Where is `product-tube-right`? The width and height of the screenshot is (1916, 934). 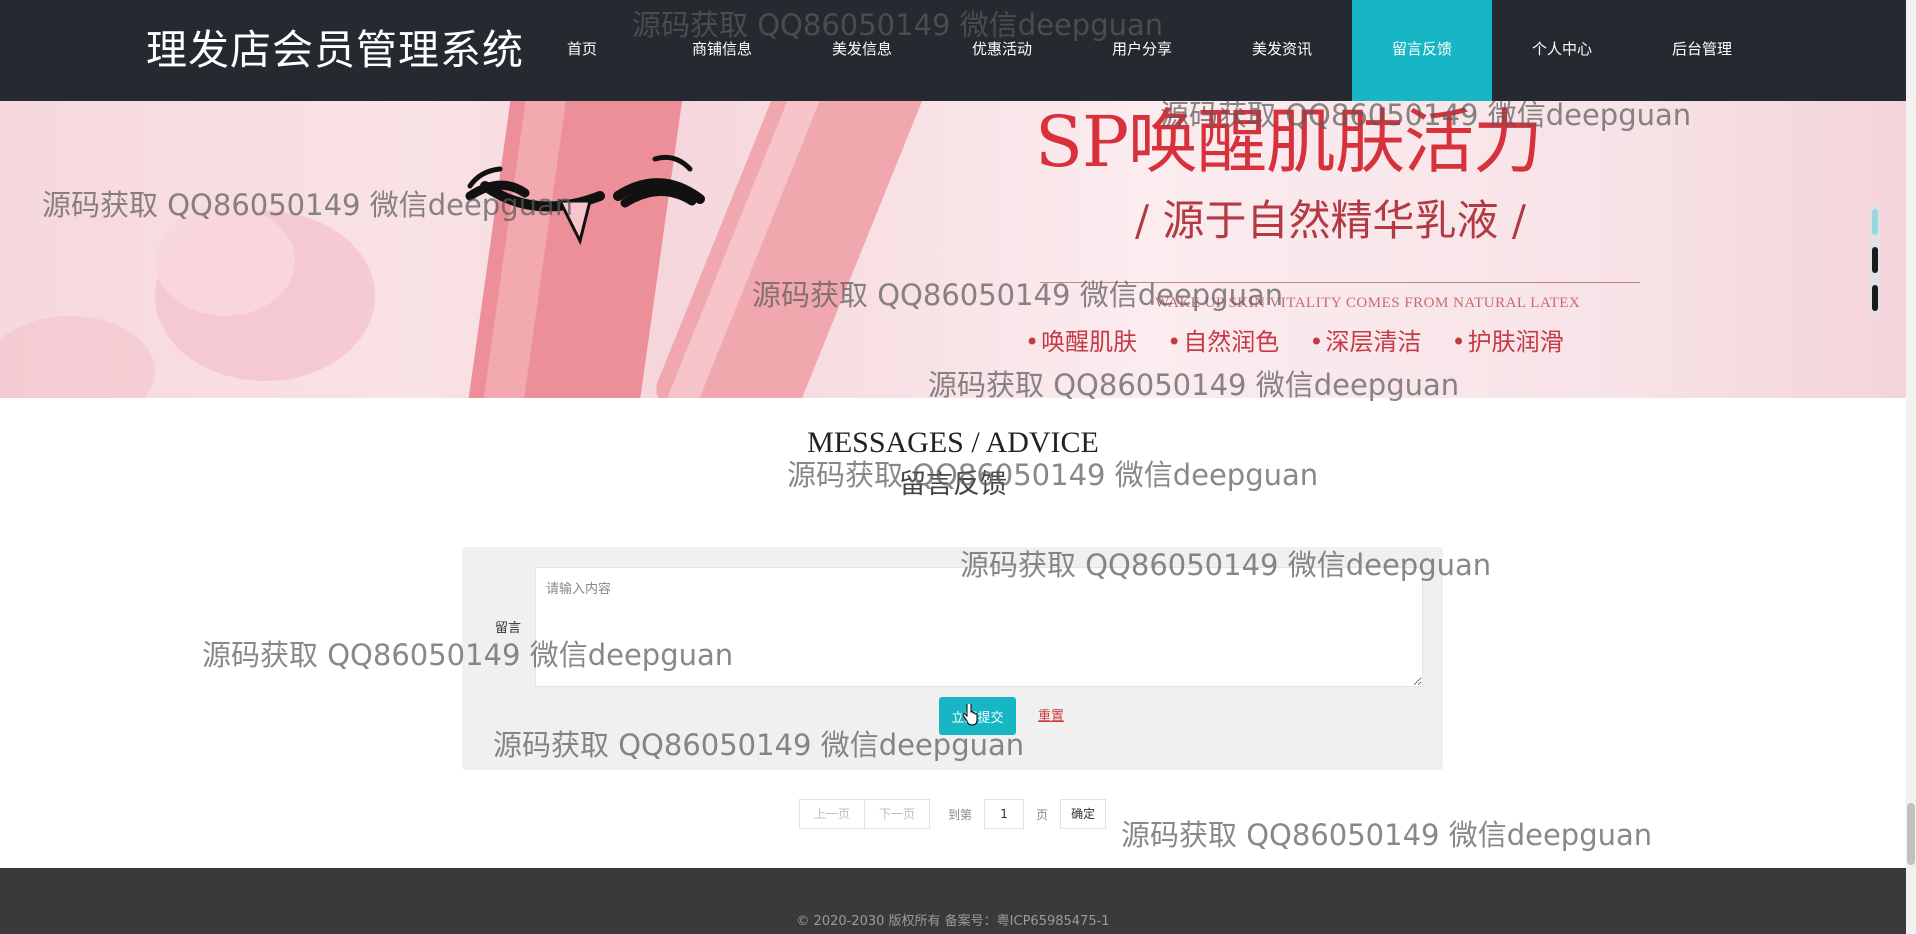
product-tube-right is located at coordinates (794, 249).